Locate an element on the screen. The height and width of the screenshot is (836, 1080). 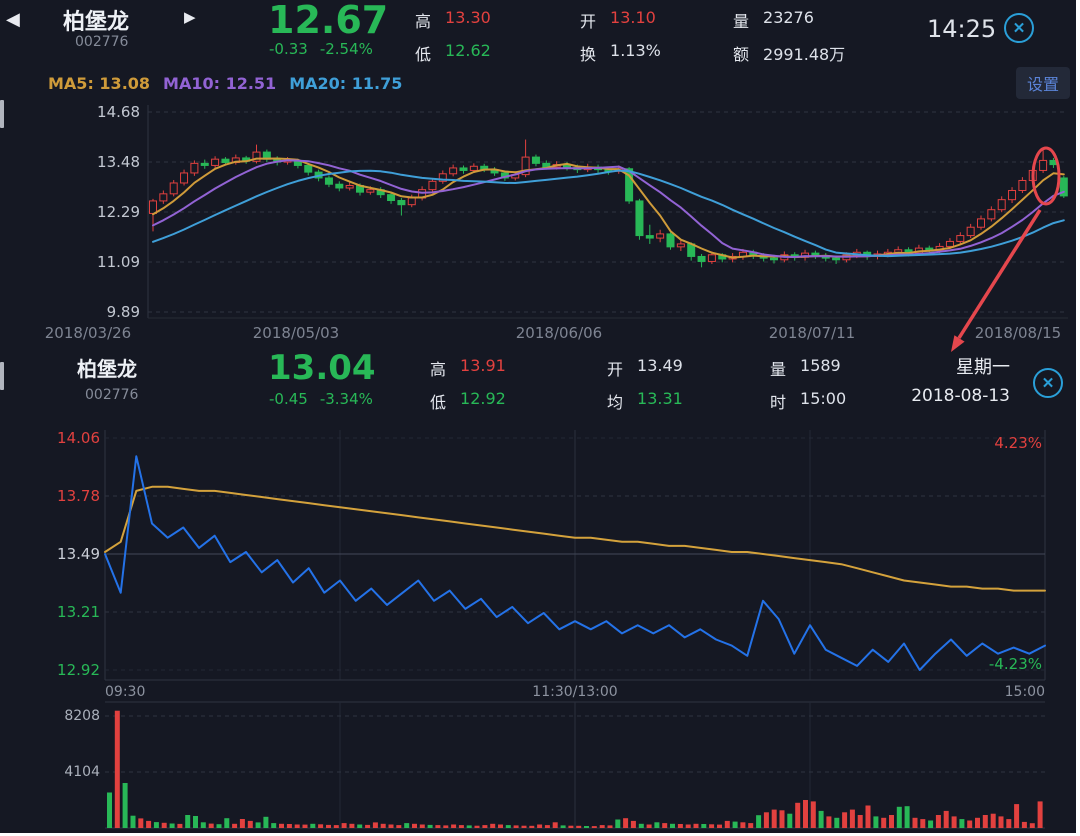
stat-high: 高 13.30 is located at coordinates (453, 19).